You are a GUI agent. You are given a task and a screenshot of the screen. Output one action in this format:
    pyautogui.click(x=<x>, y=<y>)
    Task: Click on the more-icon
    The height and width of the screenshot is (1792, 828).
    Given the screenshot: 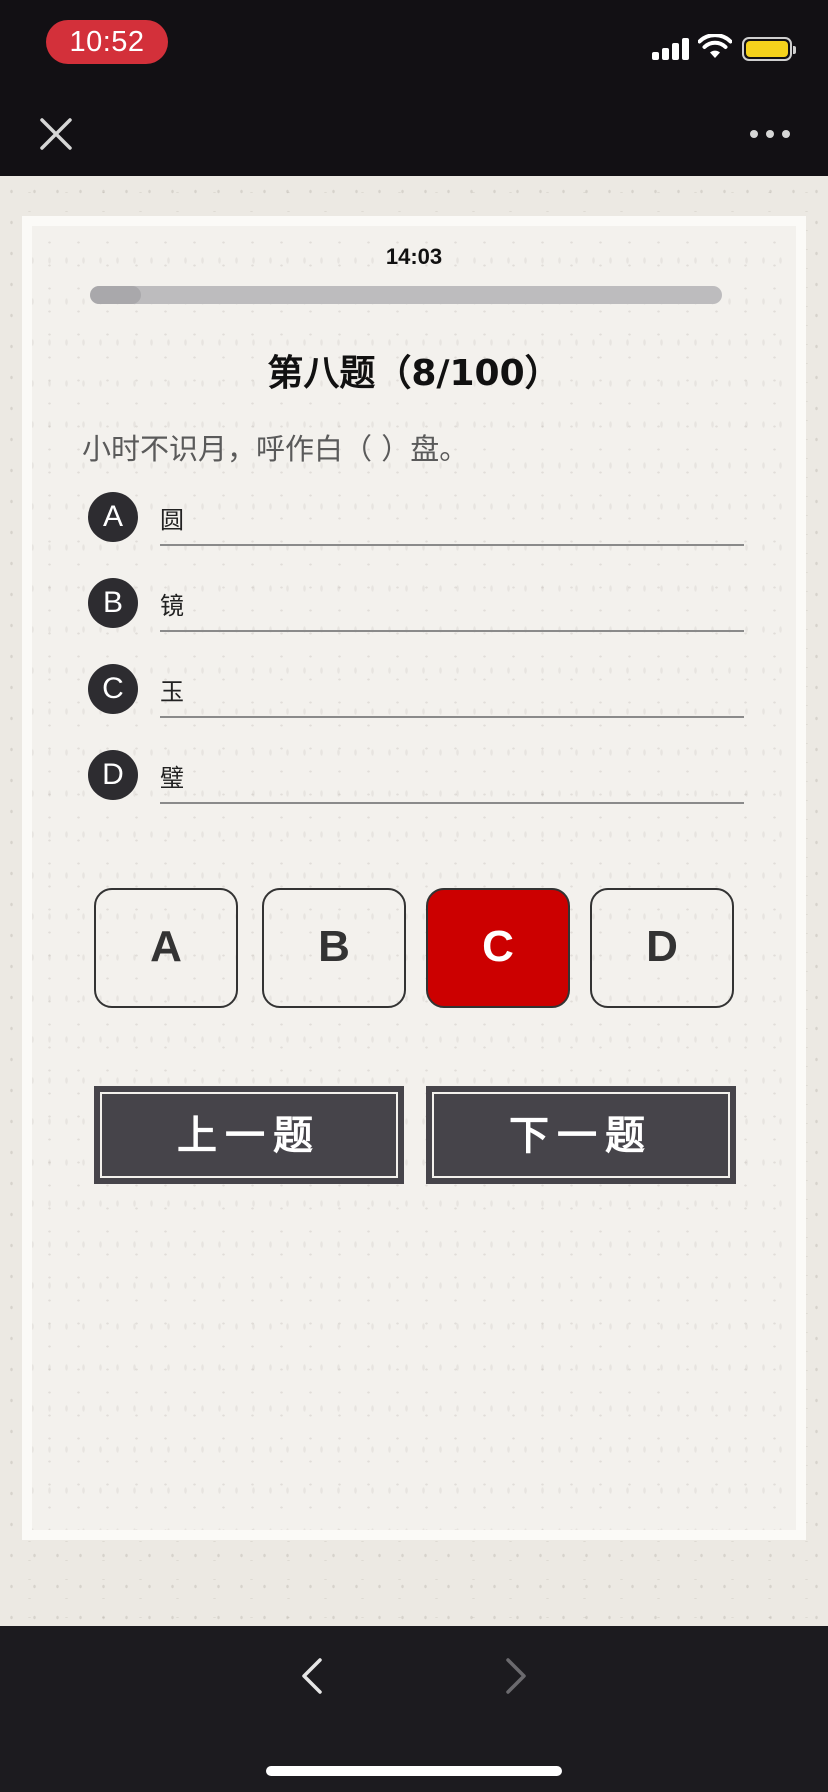 What is the action you would take?
    pyautogui.click(x=771, y=135)
    